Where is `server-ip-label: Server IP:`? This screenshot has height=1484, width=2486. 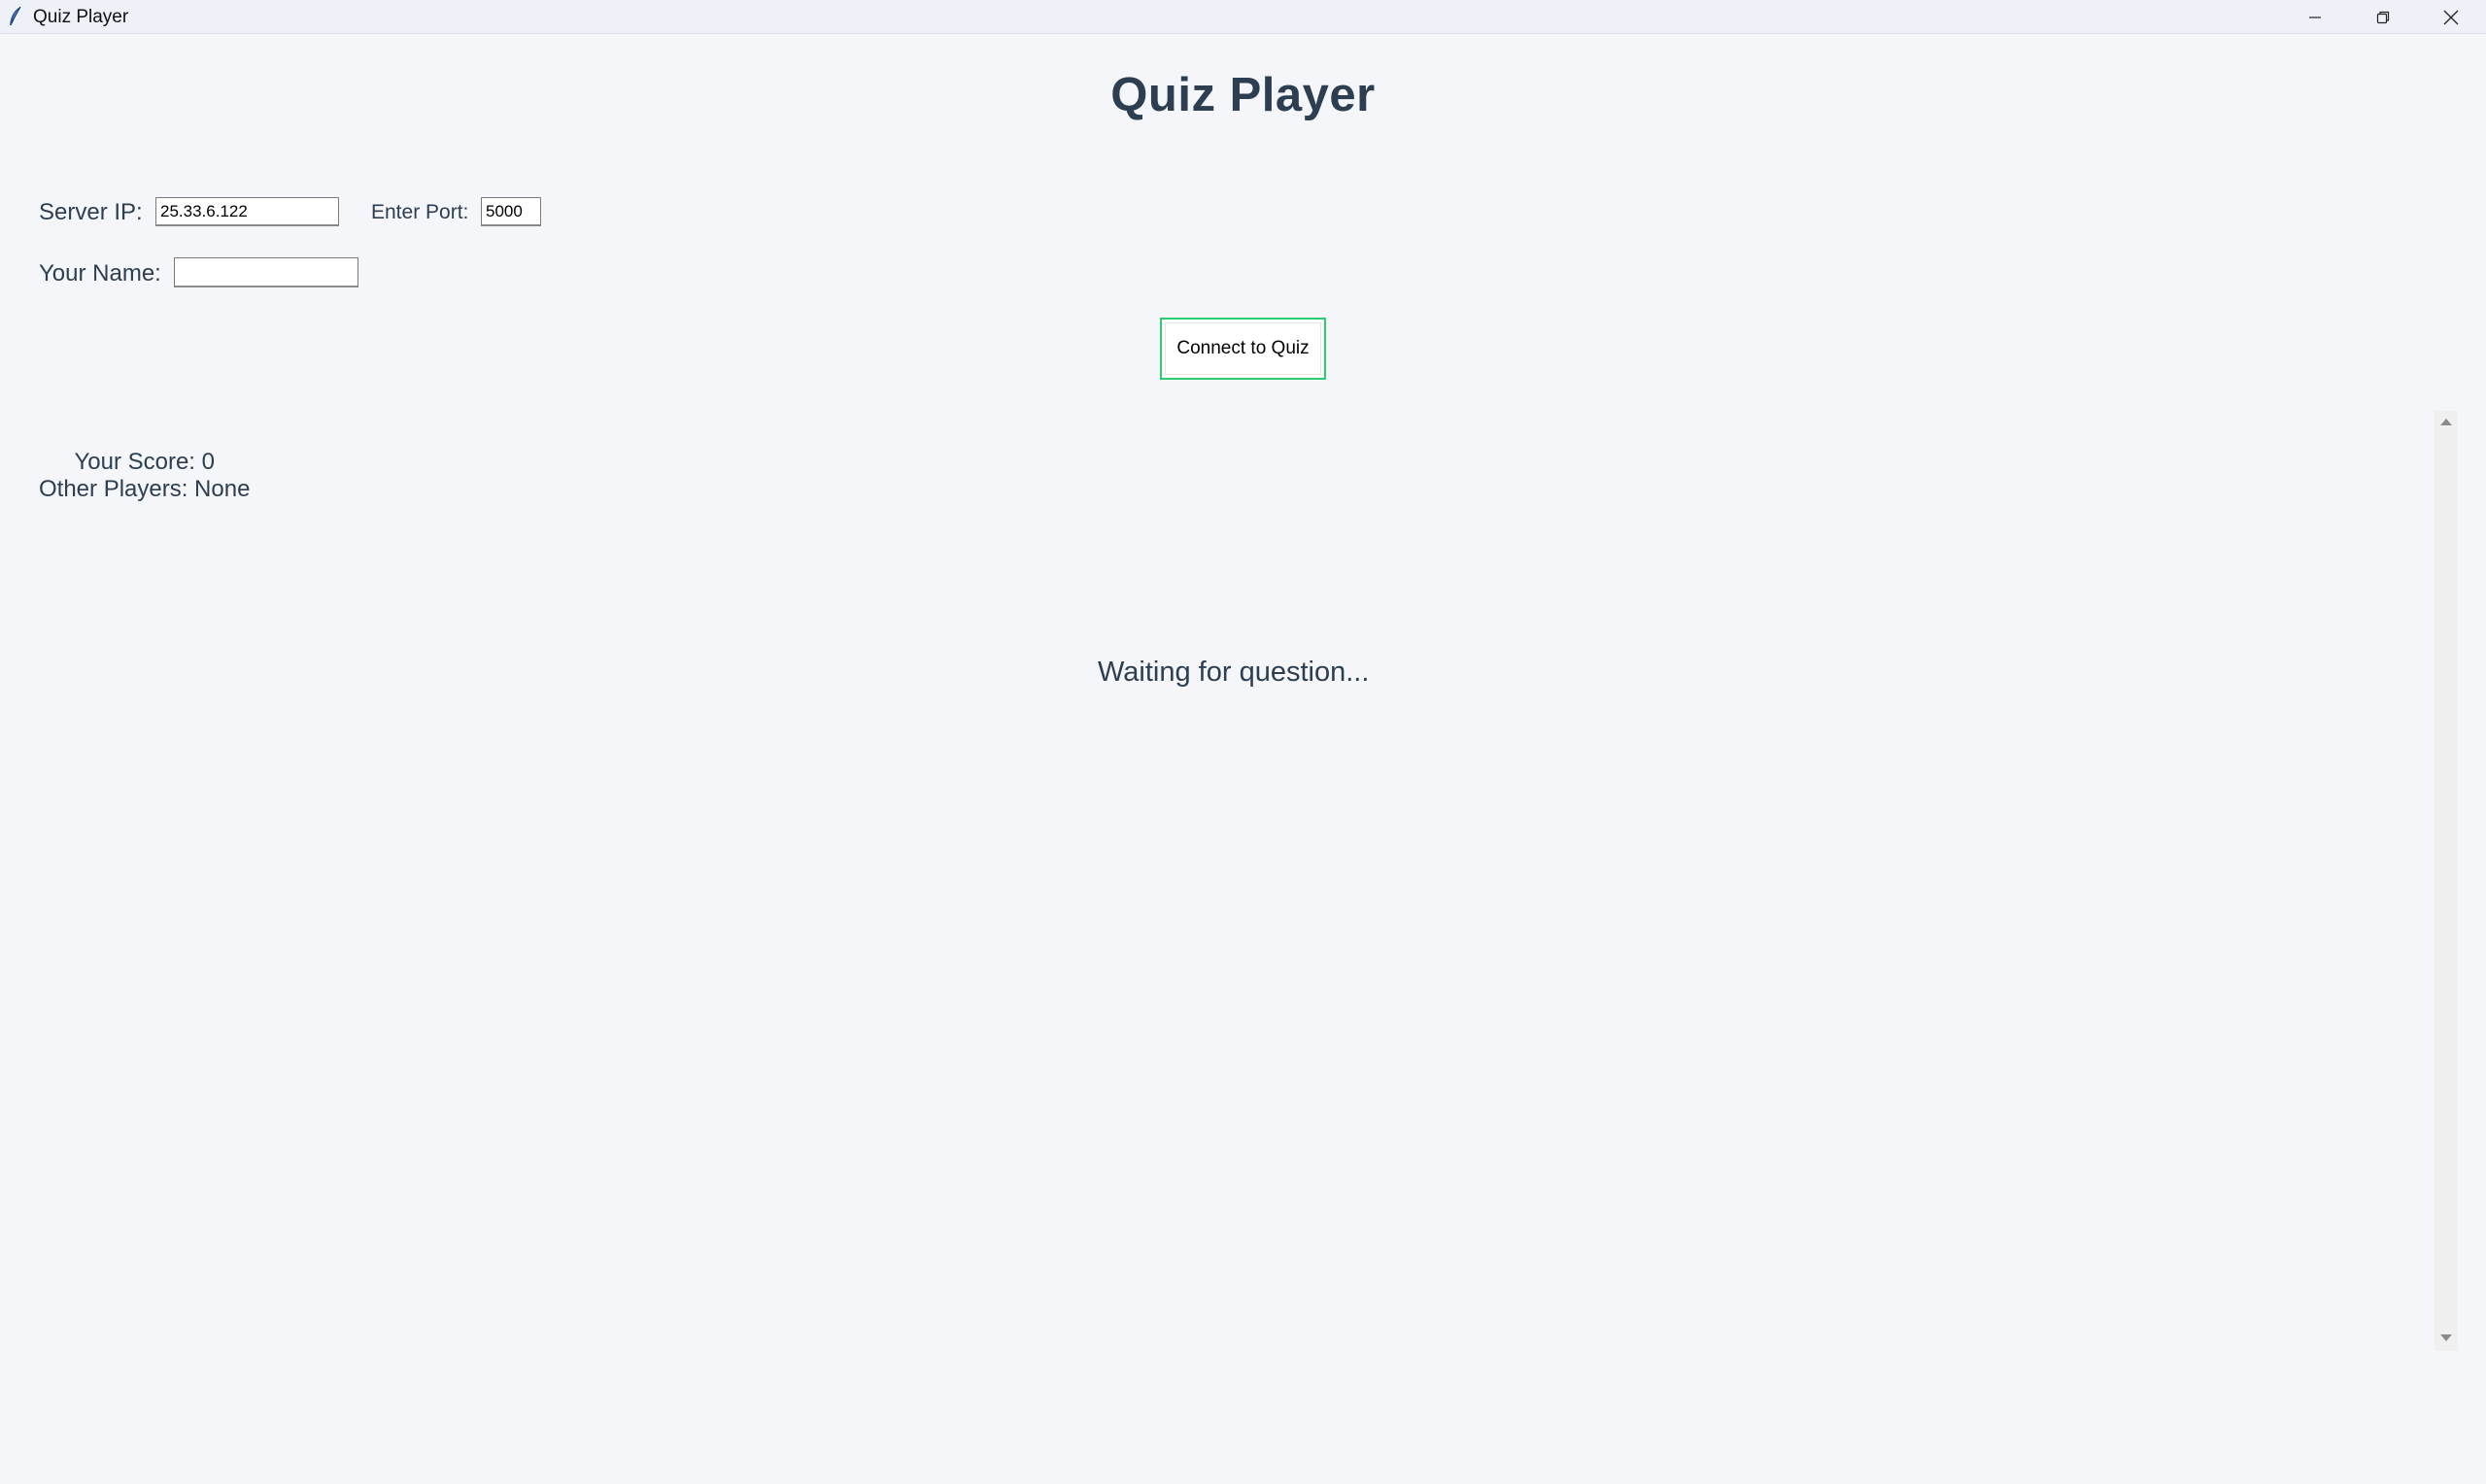 server-ip-label: Server IP: is located at coordinates (91, 212).